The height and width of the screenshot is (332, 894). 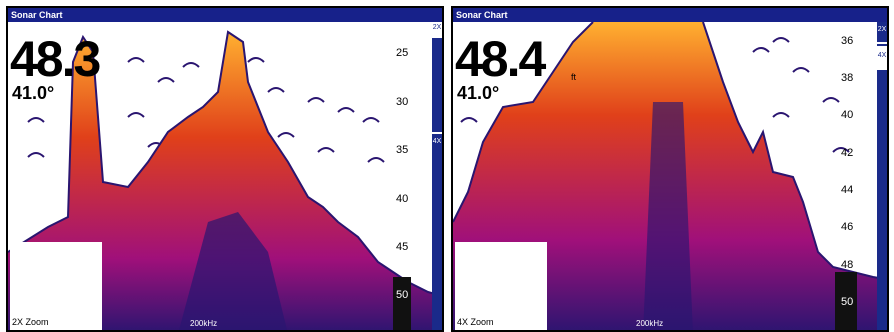 What do you see at coordinates (402, 53) in the screenshot?
I see `depth-scale-label: 25` at bounding box center [402, 53].